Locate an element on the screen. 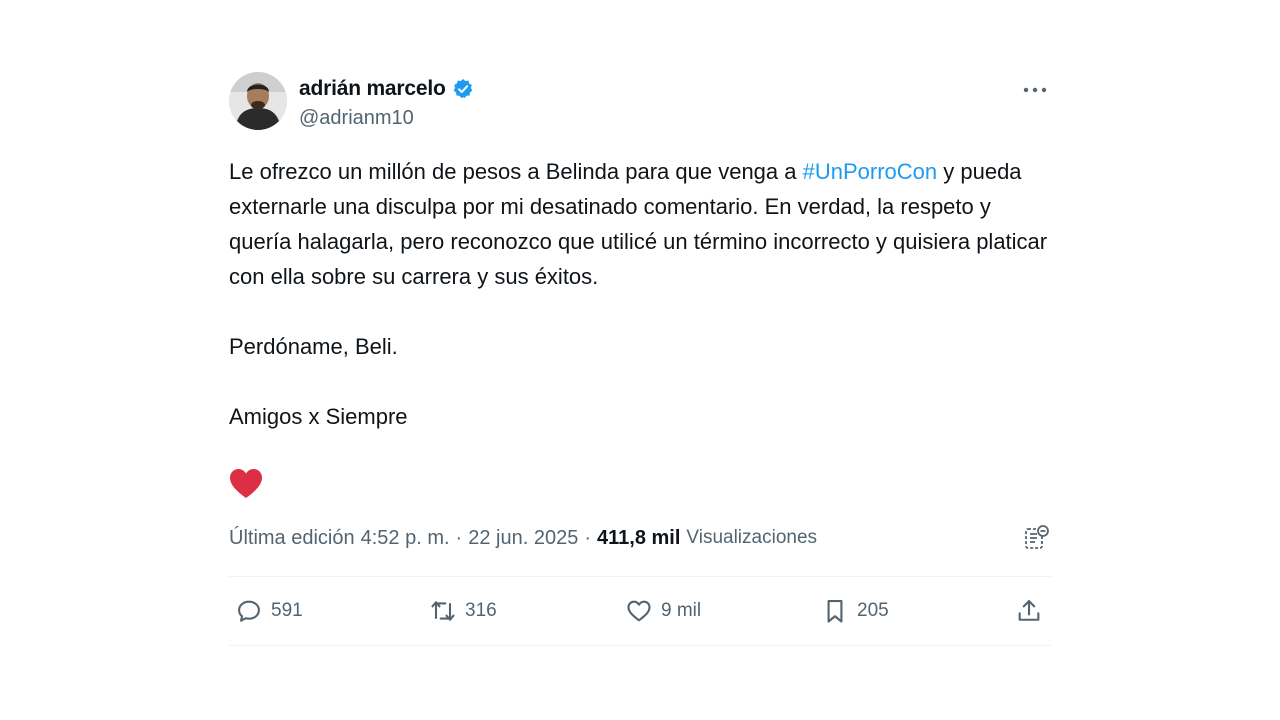 Image resolution: width=1280 pixels, height=720 pixels. share-icon is located at coordinates (1029, 610).